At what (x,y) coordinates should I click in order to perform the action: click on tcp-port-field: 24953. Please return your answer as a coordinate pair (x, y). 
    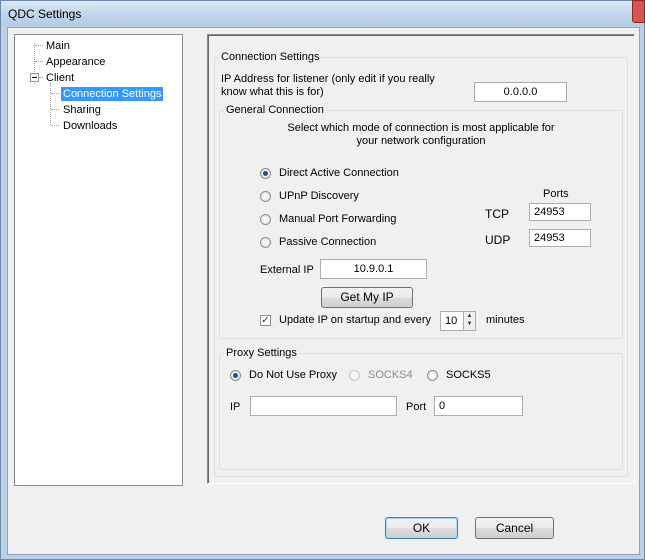
    Looking at the image, I should click on (560, 212).